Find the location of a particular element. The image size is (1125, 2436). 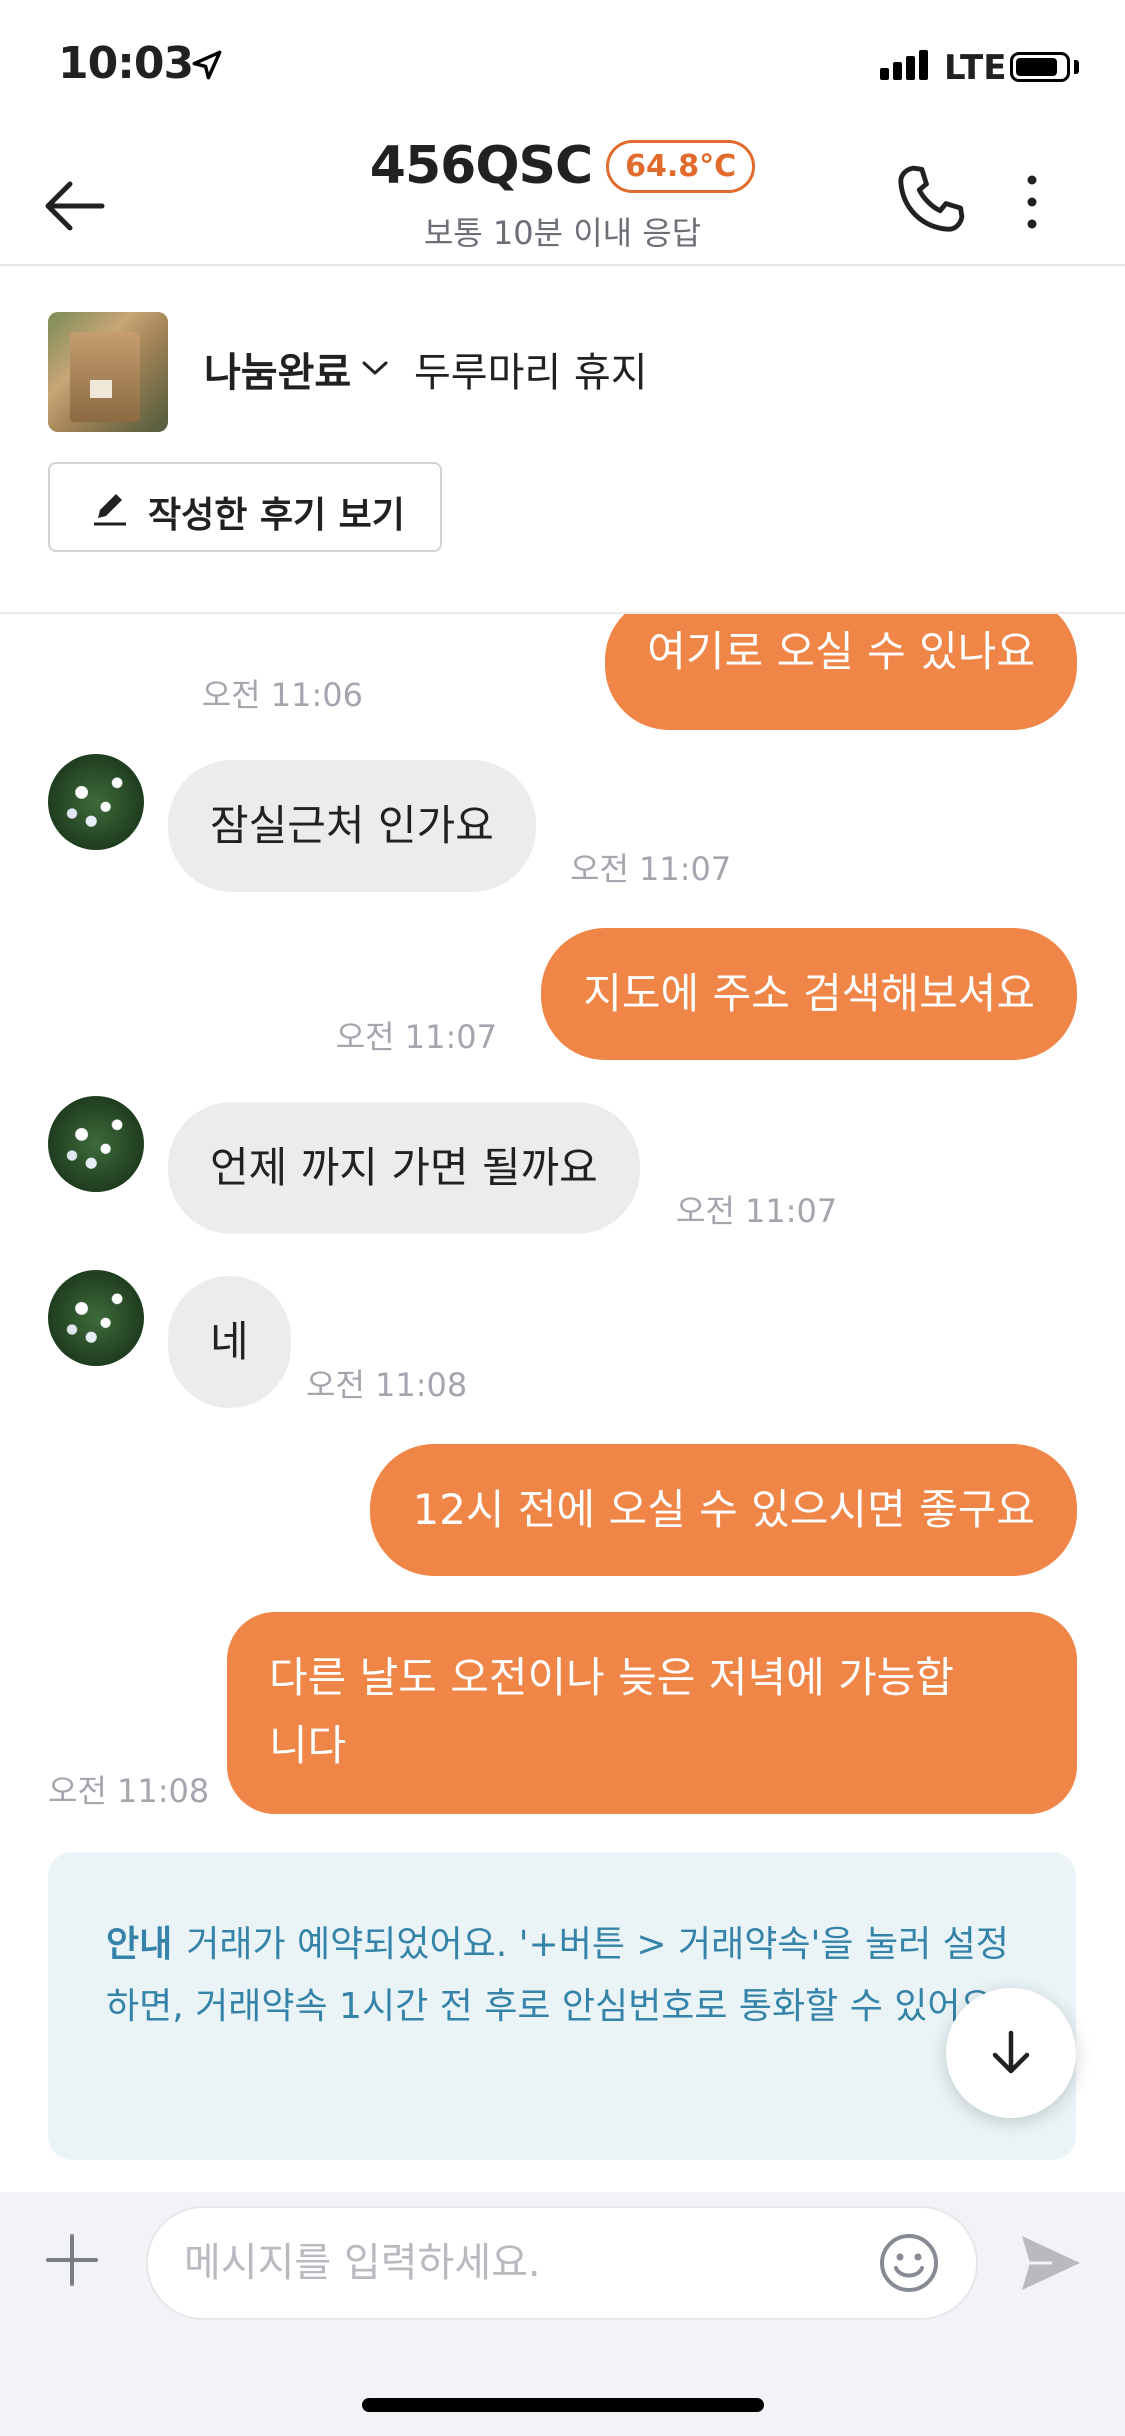

message-bubble-sent: 여기로 오실 수 있나요 is located at coordinates (841, 672).